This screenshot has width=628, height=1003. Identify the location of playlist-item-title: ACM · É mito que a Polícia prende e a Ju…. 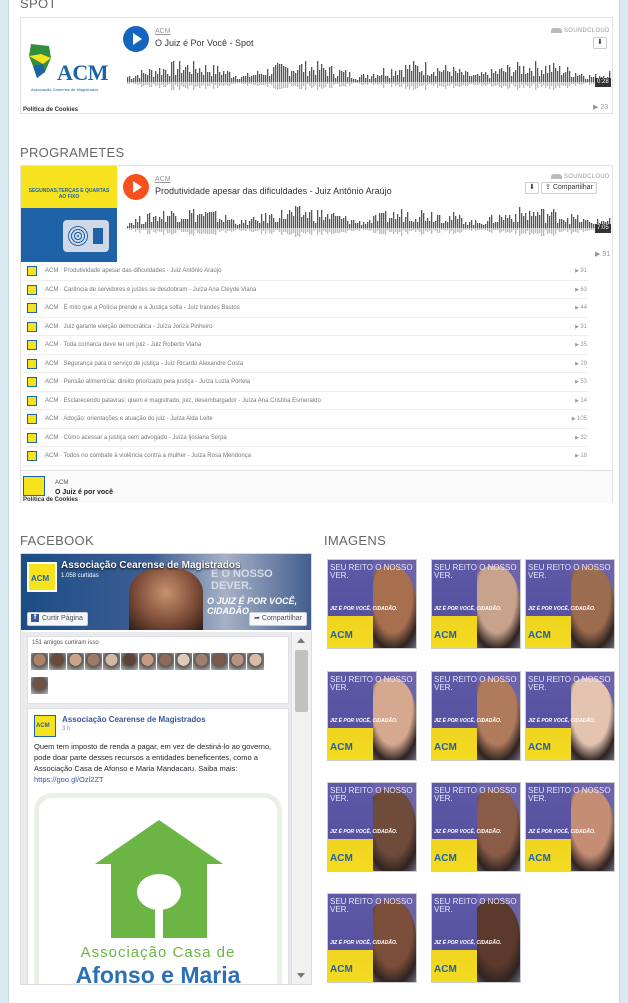
(142, 308).